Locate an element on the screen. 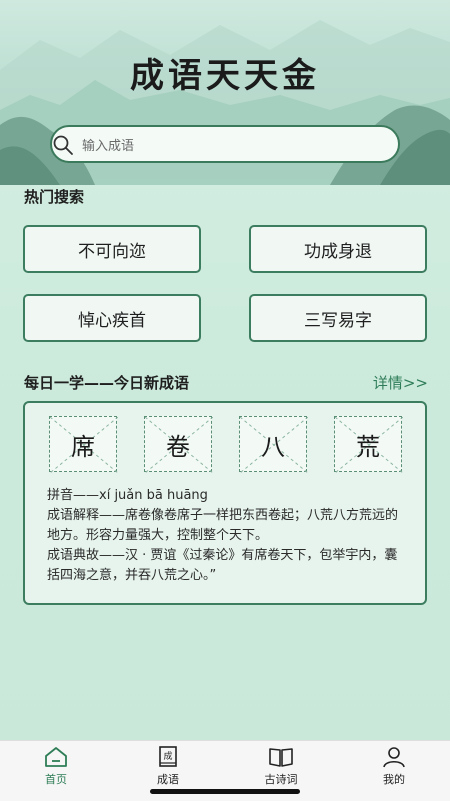 The image size is (450, 801). idiom-char: 荒 is located at coordinates (368, 446).